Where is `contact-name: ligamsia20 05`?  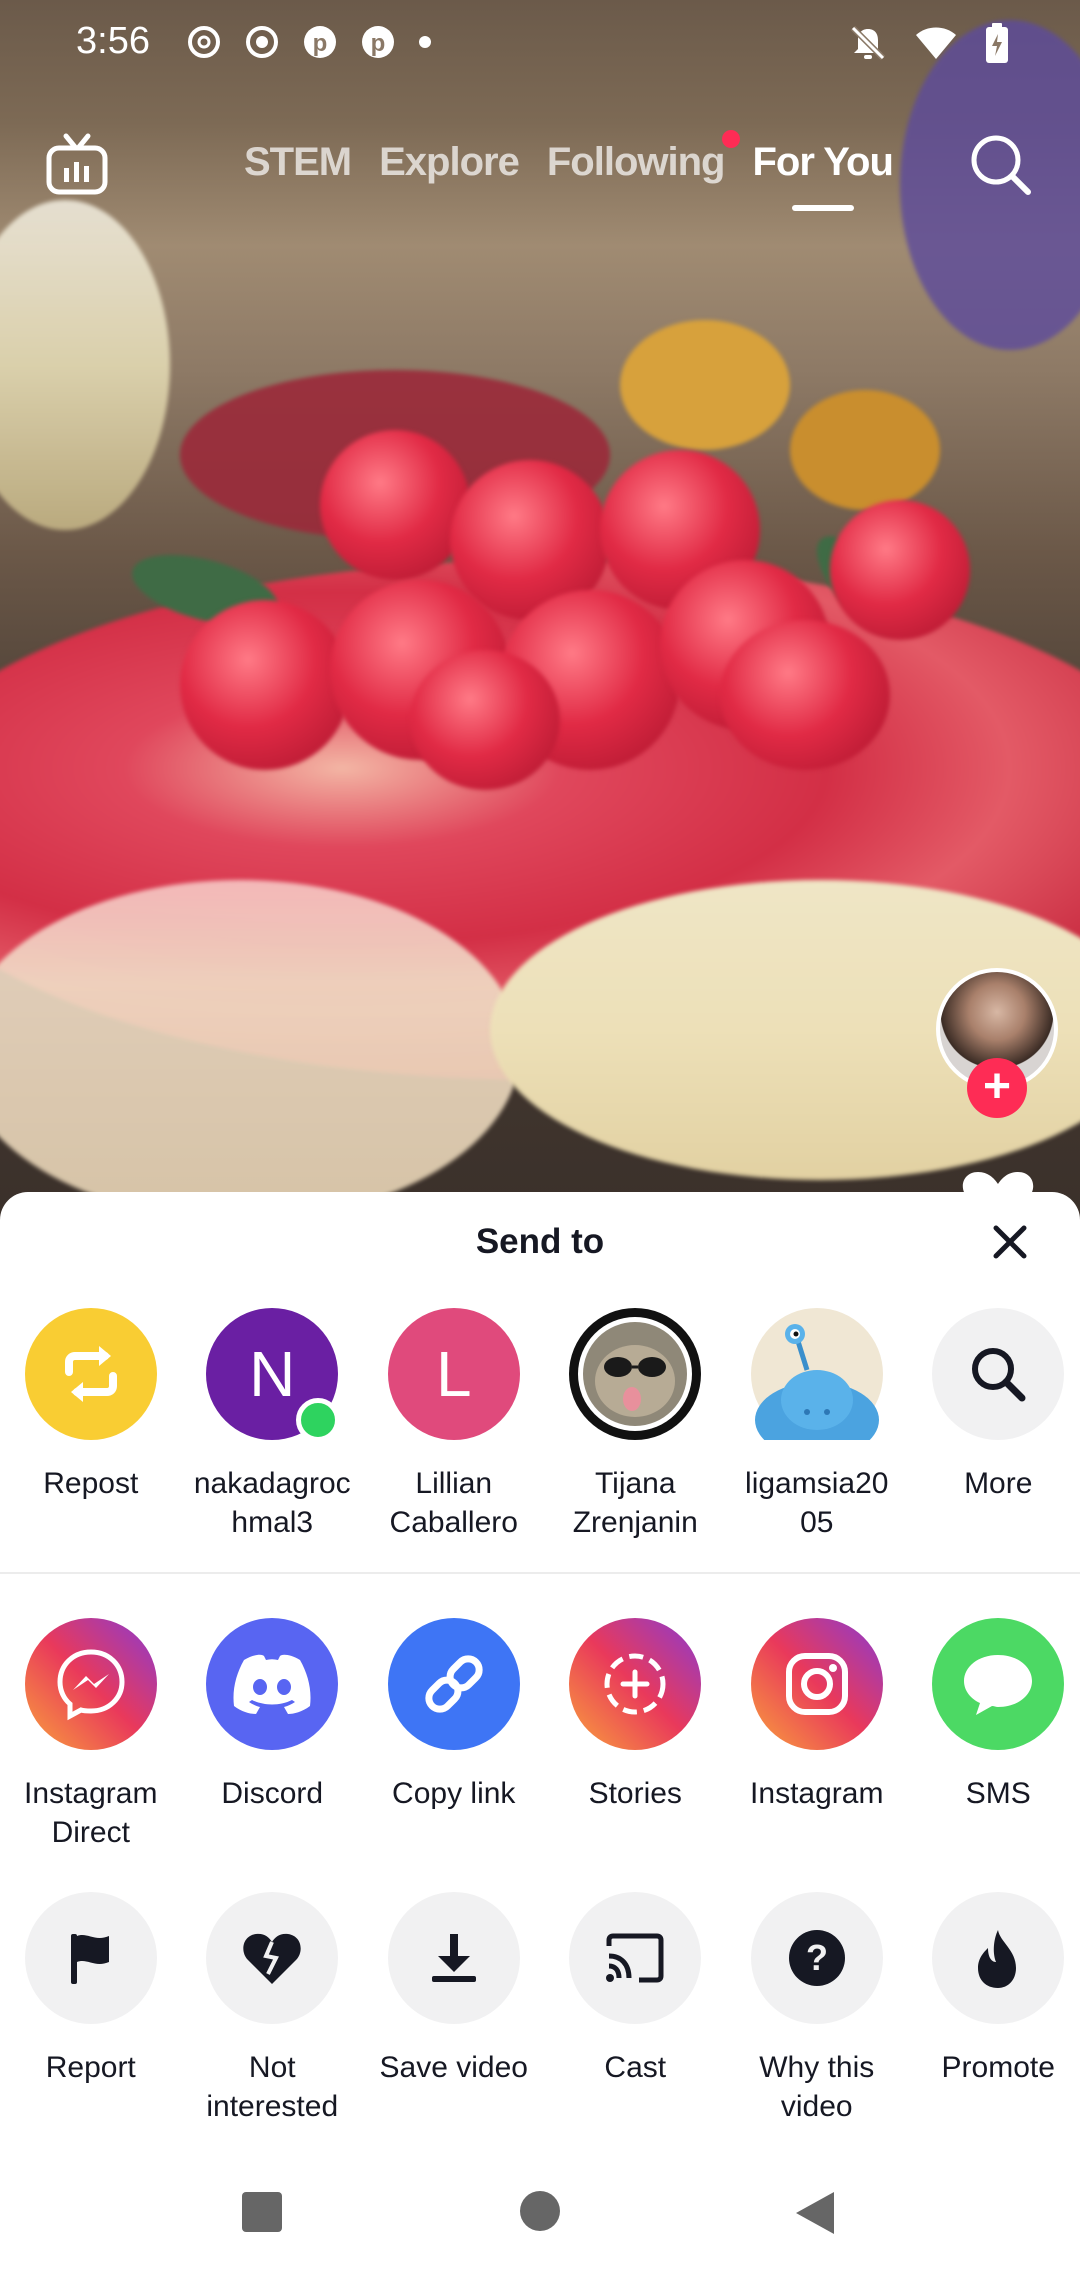 contact-name: ligamsia20 05 is located at coordinates (817, 1503).